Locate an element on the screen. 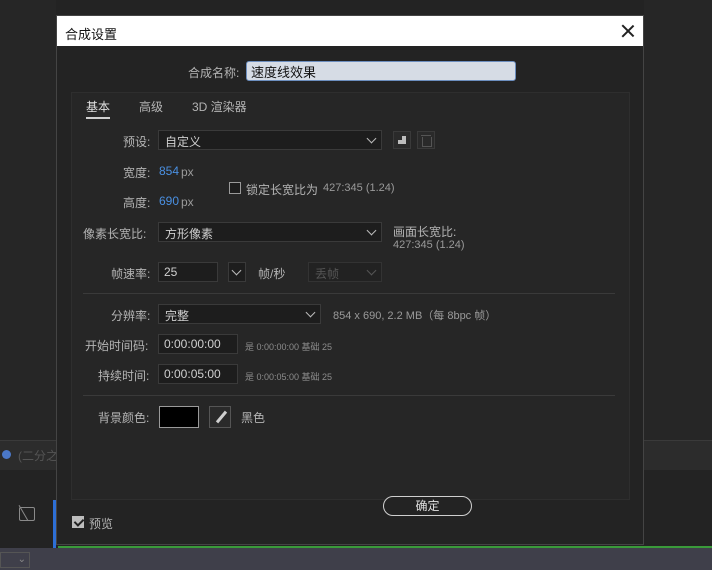 The width and height of the screenshot is (712, 570). height-label: 高度: is located at coordinates (137, 203).